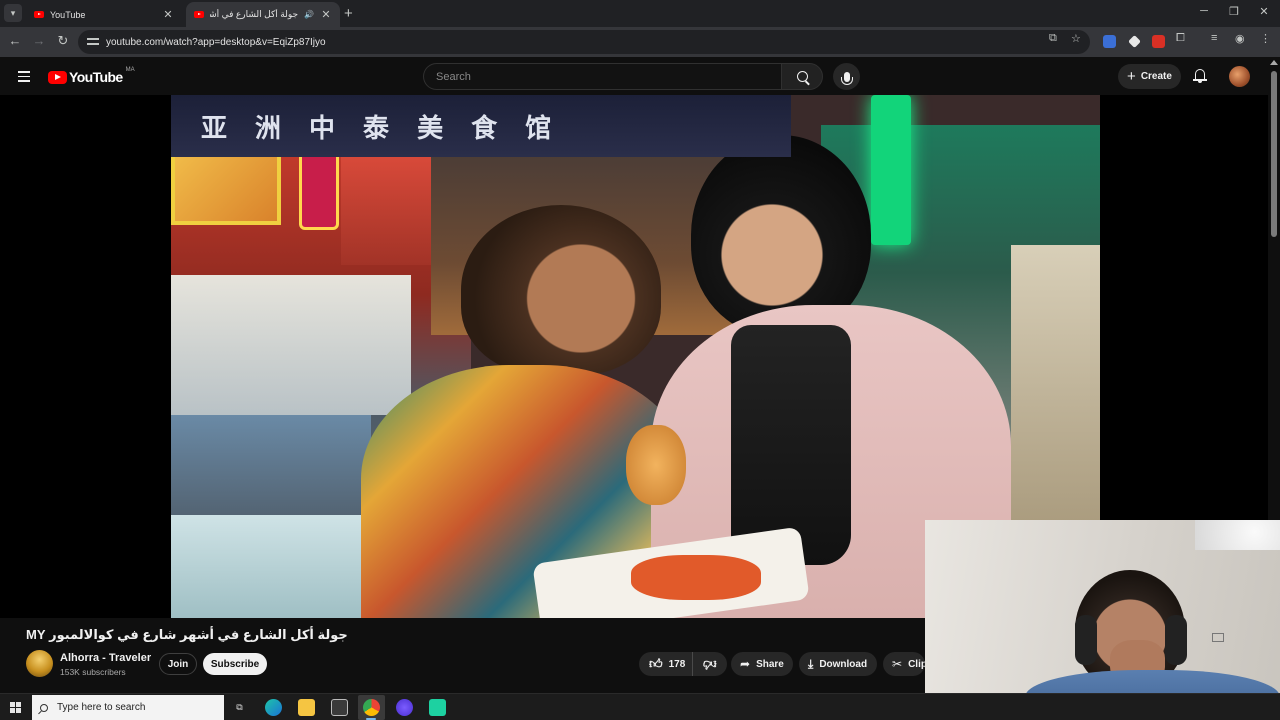 This screenshot has width=1280, height=720. Describe the element at coordinates (24, 76) in the screenshot. I see `menu-icon` at that location.